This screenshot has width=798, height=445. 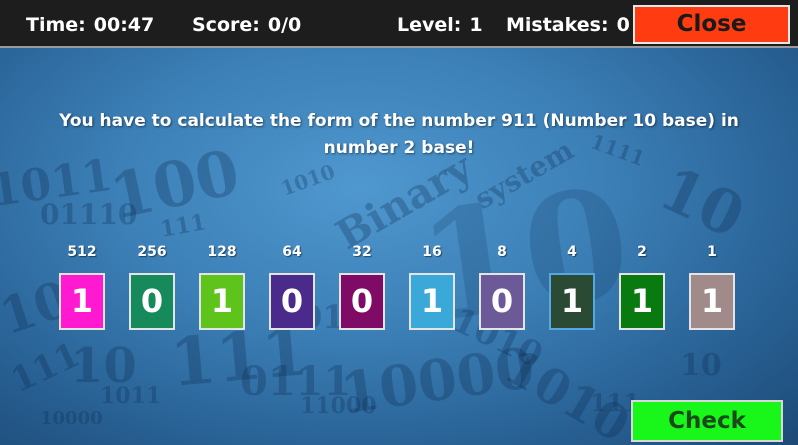 What do you see at coordinates (711, 24) in the screenshot?
I see `close-button: Close` at bounding box center [711, 24].